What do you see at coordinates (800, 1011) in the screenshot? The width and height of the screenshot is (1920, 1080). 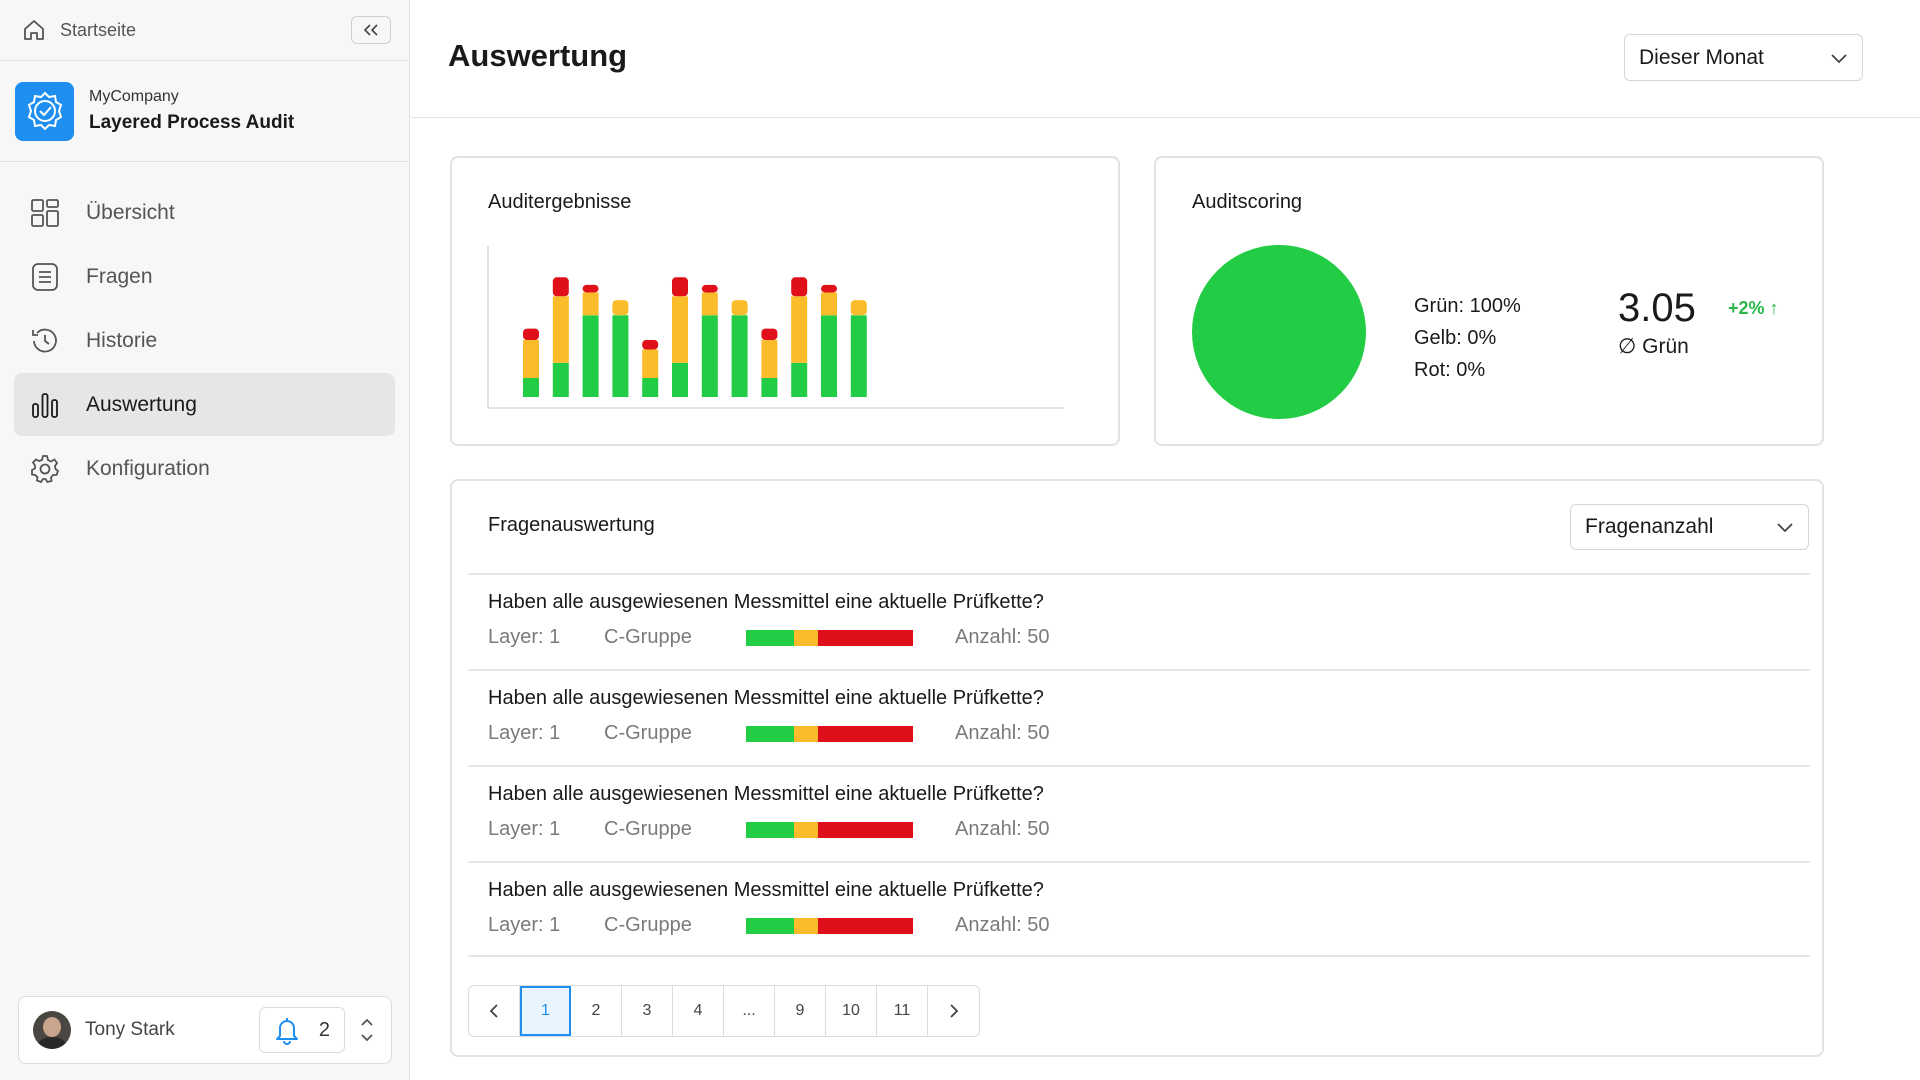 I see `page-button: 9` at bounding box center [800, 1011].